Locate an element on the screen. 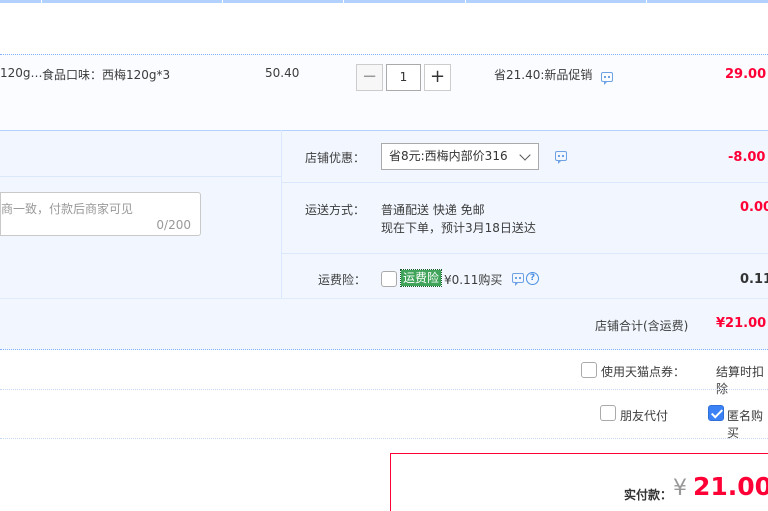 This screenshot has width=768, height=511. anonymous-label: 匿名购买 is located at coordinates (745, 424).